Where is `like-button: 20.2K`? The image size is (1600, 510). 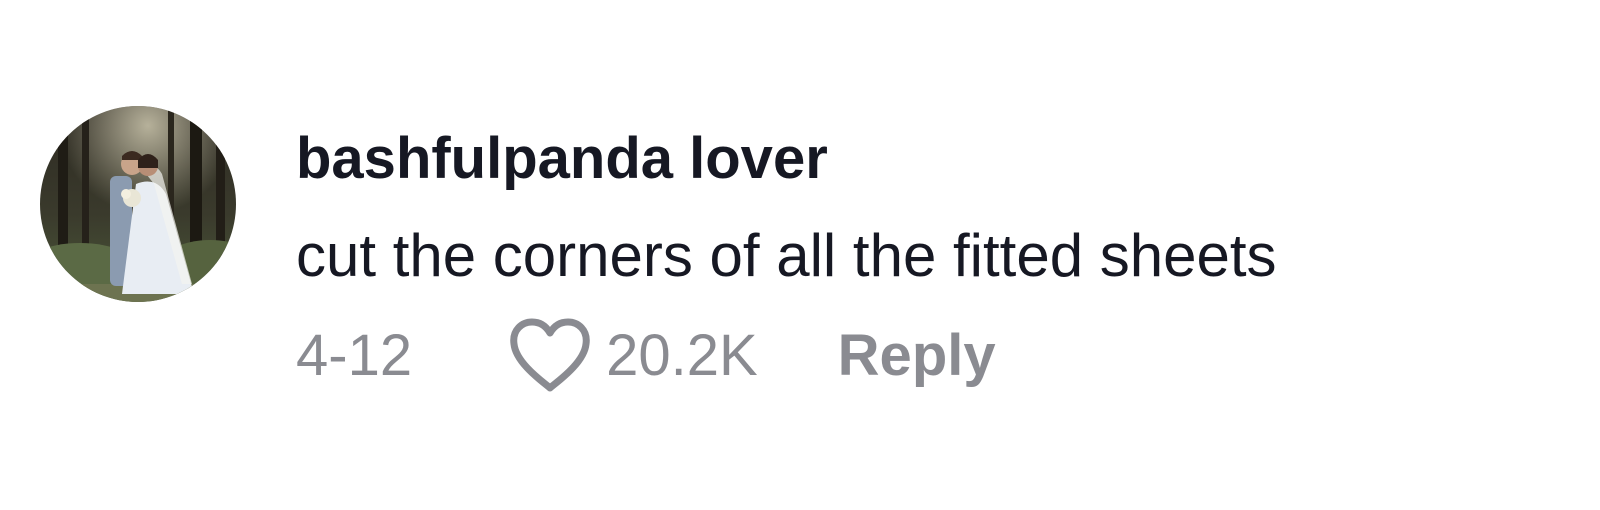
like-button: 20.2K is located at coordinates (633, 356).